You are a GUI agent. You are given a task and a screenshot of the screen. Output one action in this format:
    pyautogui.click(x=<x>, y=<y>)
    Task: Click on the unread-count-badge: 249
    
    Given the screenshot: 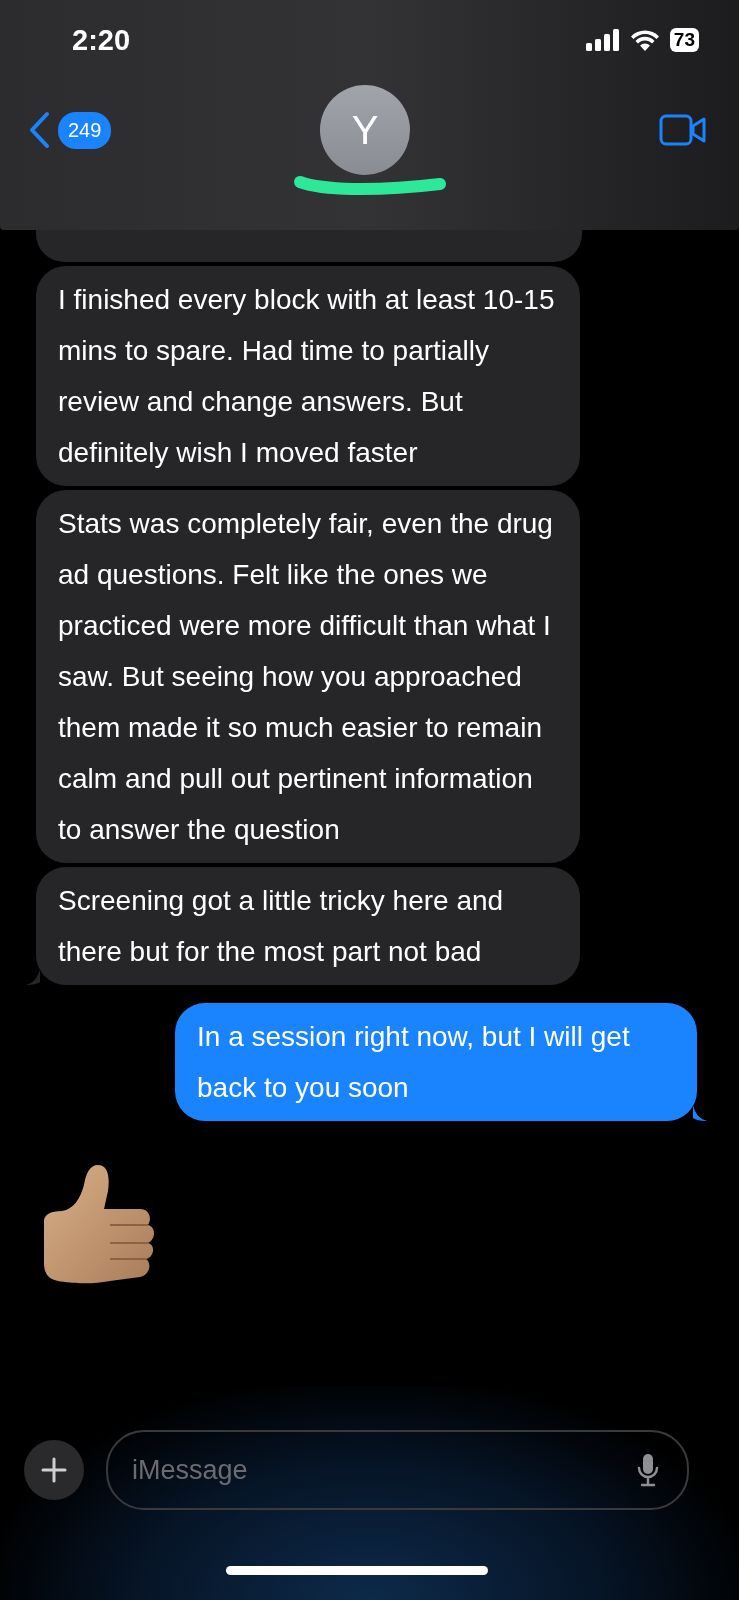 What is the action you would take?
    pyautogui.click(x=85, y=130)
    